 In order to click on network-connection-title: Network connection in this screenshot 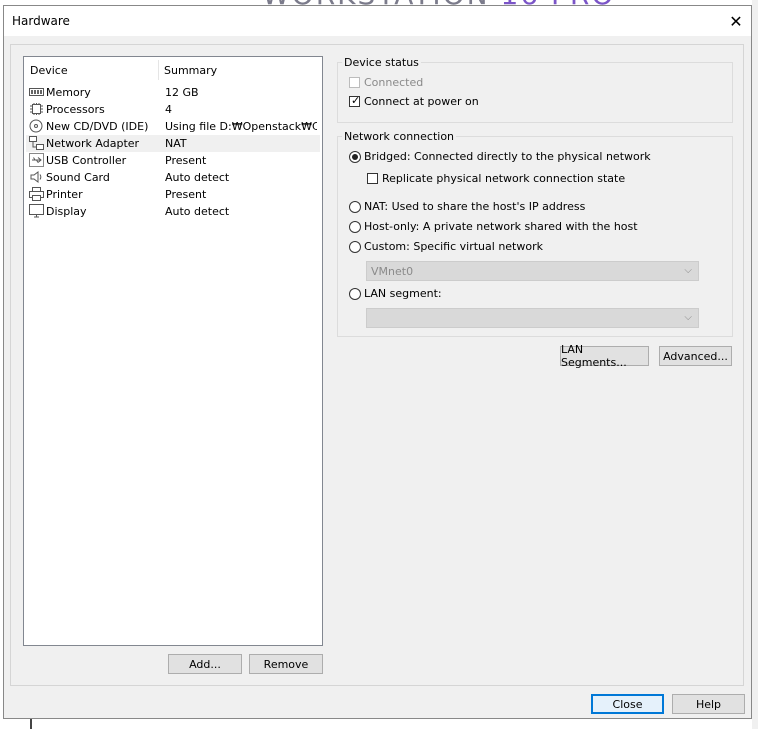, I will do `click(399, 136)`.